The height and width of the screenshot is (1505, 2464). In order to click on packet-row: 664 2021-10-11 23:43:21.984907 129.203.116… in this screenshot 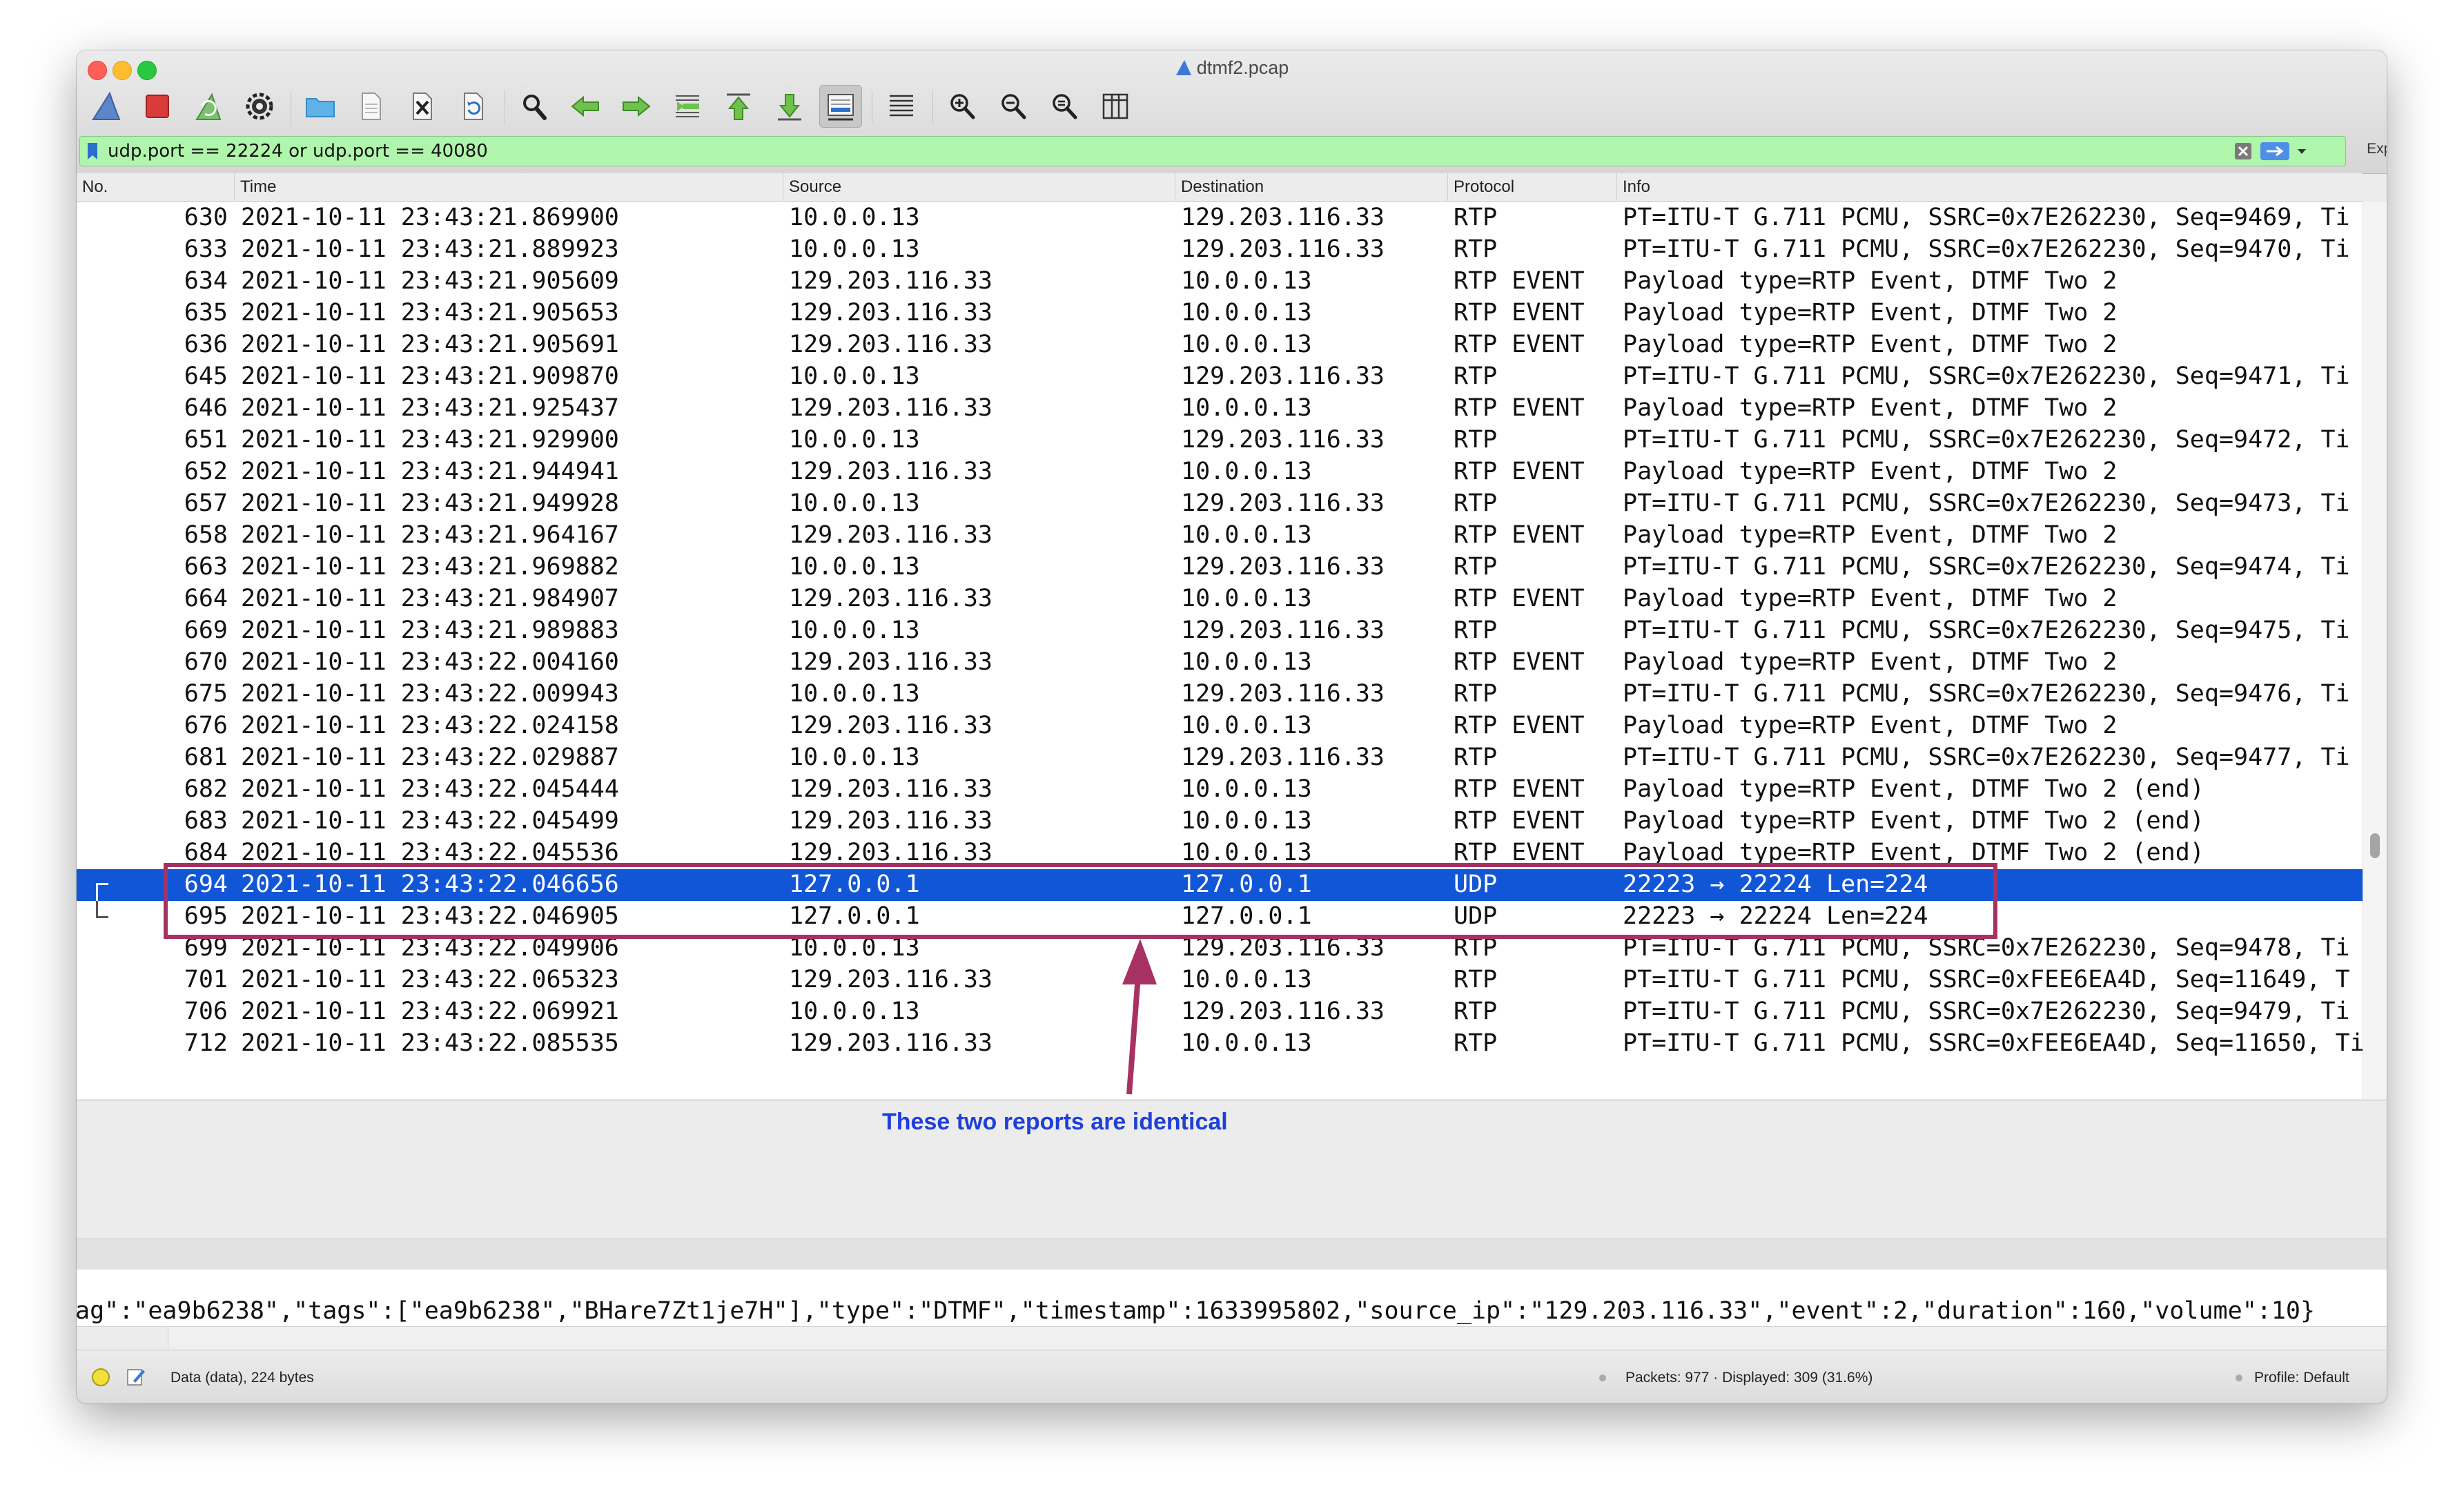, I will do `click(1220, 599)`.